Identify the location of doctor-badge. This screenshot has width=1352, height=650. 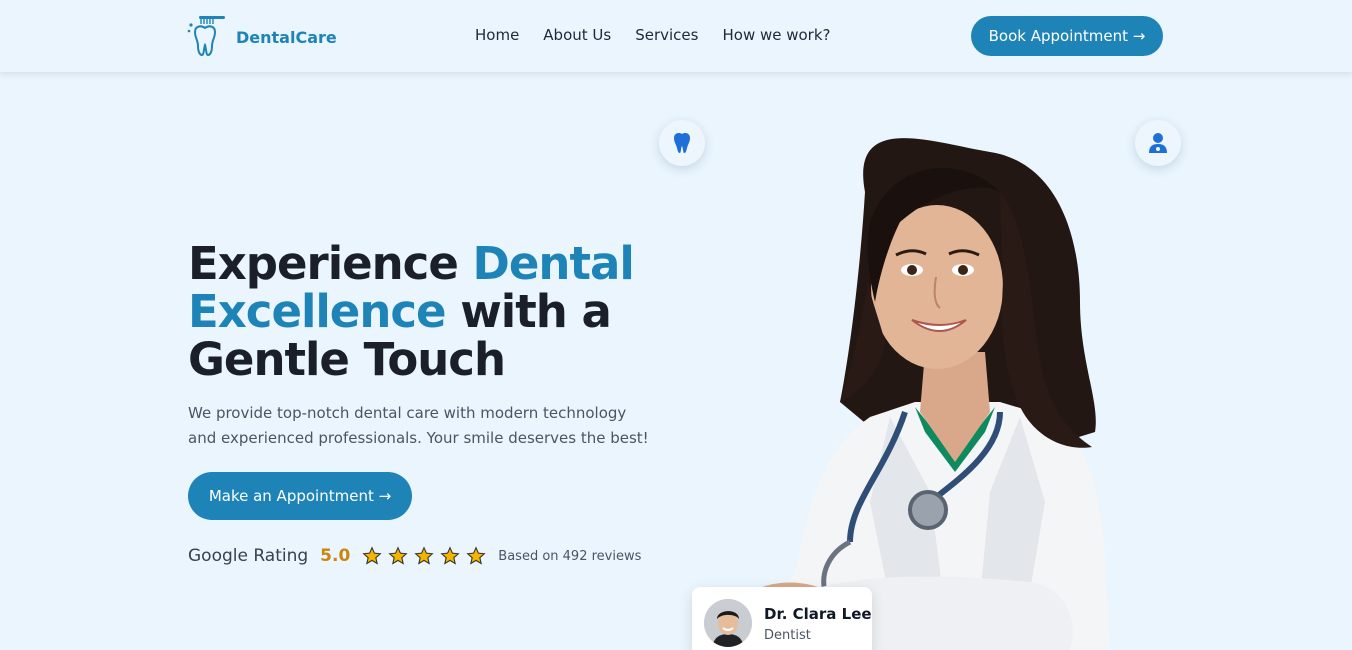
(1158, 143).